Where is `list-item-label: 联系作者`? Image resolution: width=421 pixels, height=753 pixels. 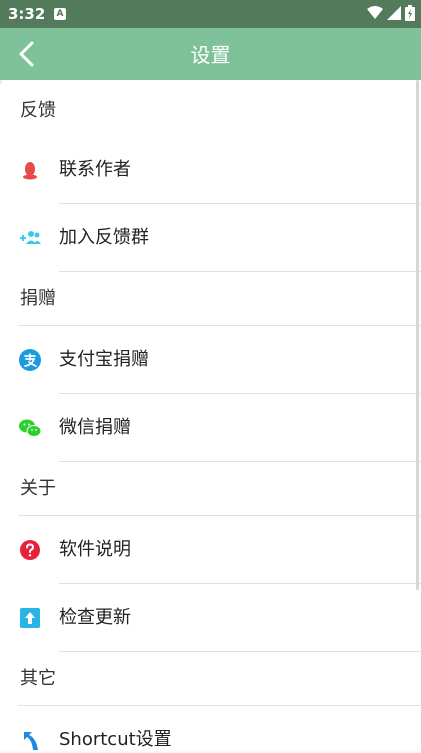
list-item-label: 联系作者 is located at coordinates (95, 169).